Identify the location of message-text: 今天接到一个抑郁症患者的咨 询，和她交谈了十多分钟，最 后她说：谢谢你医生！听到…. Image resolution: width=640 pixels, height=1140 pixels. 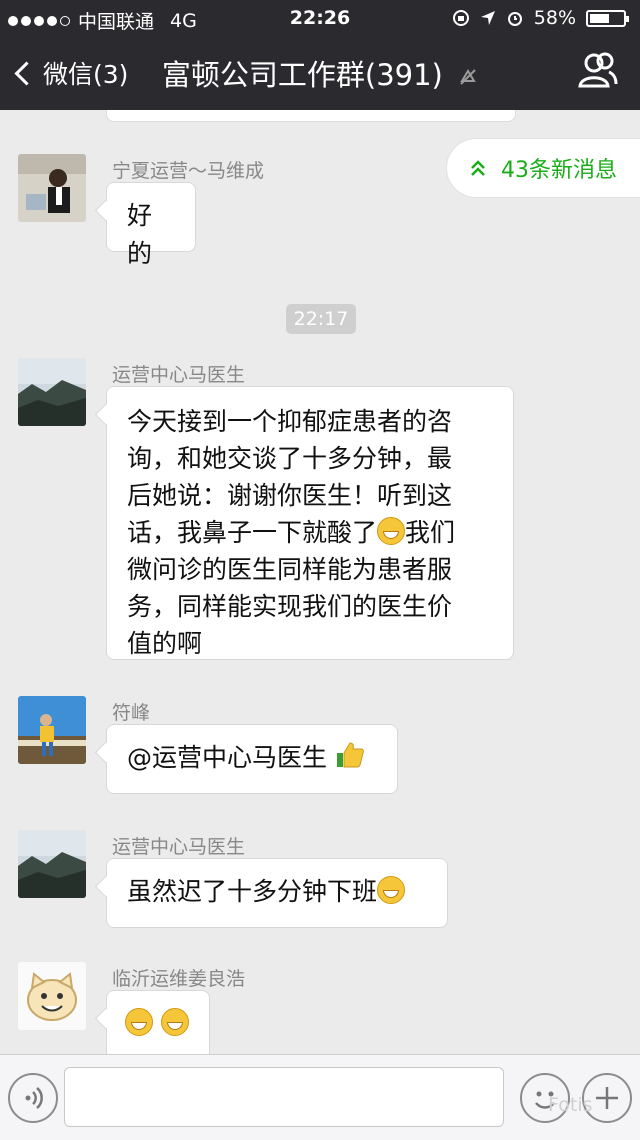
(310, 532).